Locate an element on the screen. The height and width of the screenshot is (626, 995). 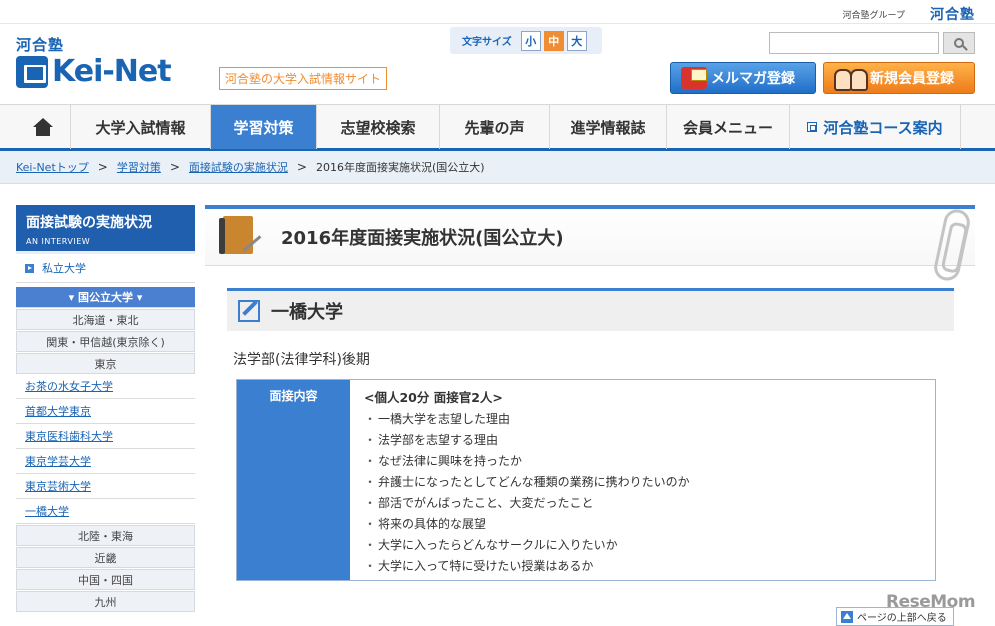
site-header: 河合塾 Kei-Net 文字サイズ 小 中 大 メルマガ登録 新規会員登録 is located at coordinates (497, 64).